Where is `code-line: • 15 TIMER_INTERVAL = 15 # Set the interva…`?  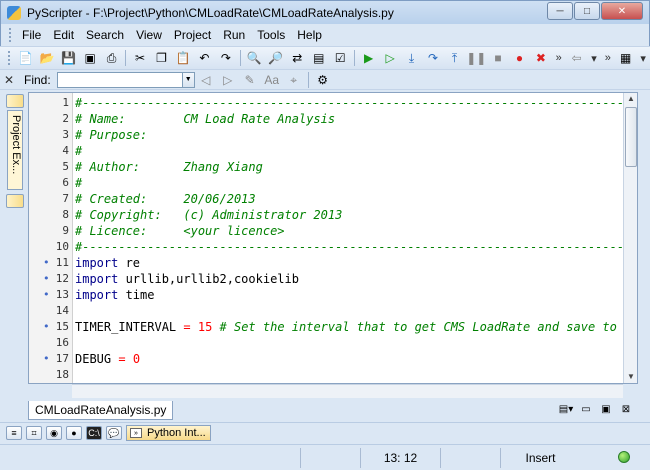
code-line: • 15 TIMER_INTERVAL = 15 # Set the interva… is located at coordinates (329, 327).